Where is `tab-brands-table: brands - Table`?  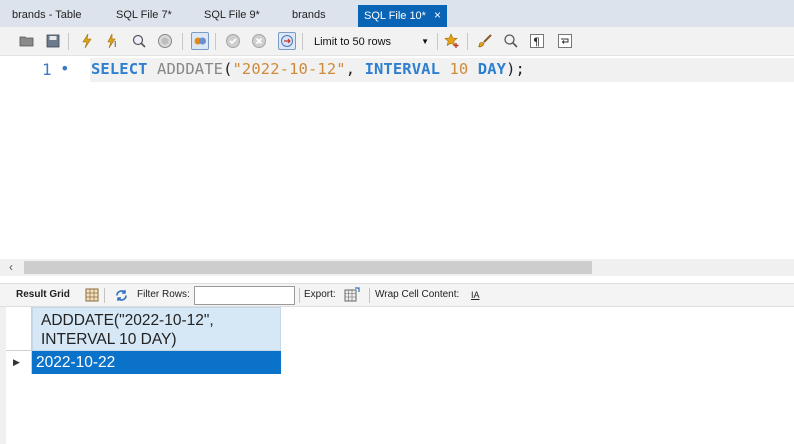 tab-brands-table: brands - Table is located at coordinates (47, 16).